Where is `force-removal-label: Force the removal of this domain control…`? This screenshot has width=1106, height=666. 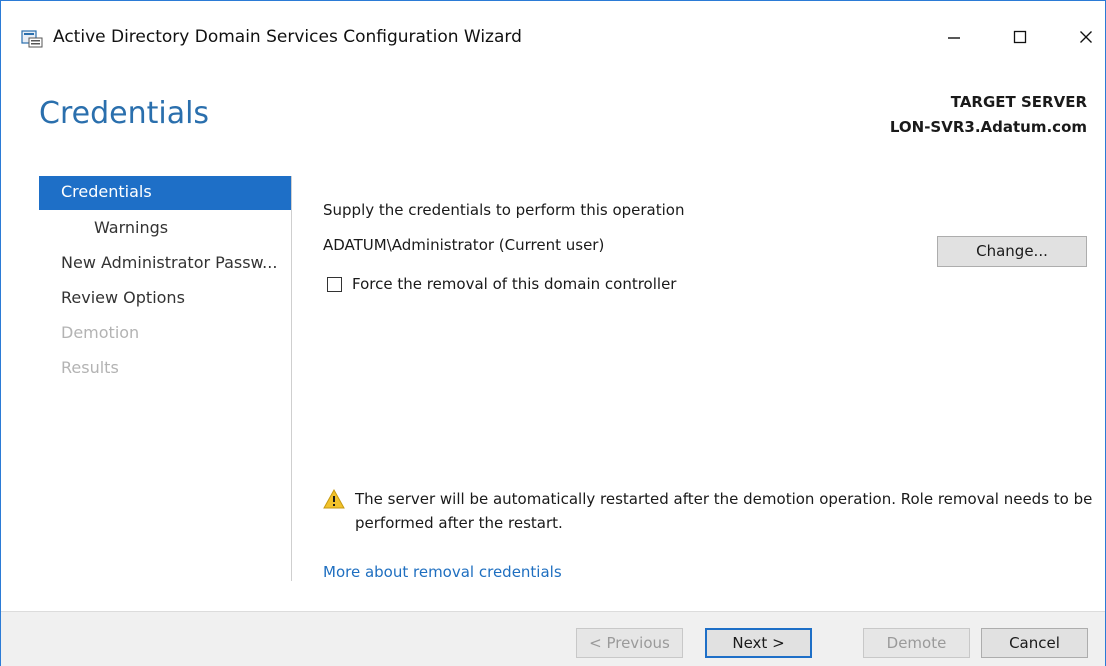 force-removal-label: Force the removal of this domain control… is located at coordinates (514, 284).